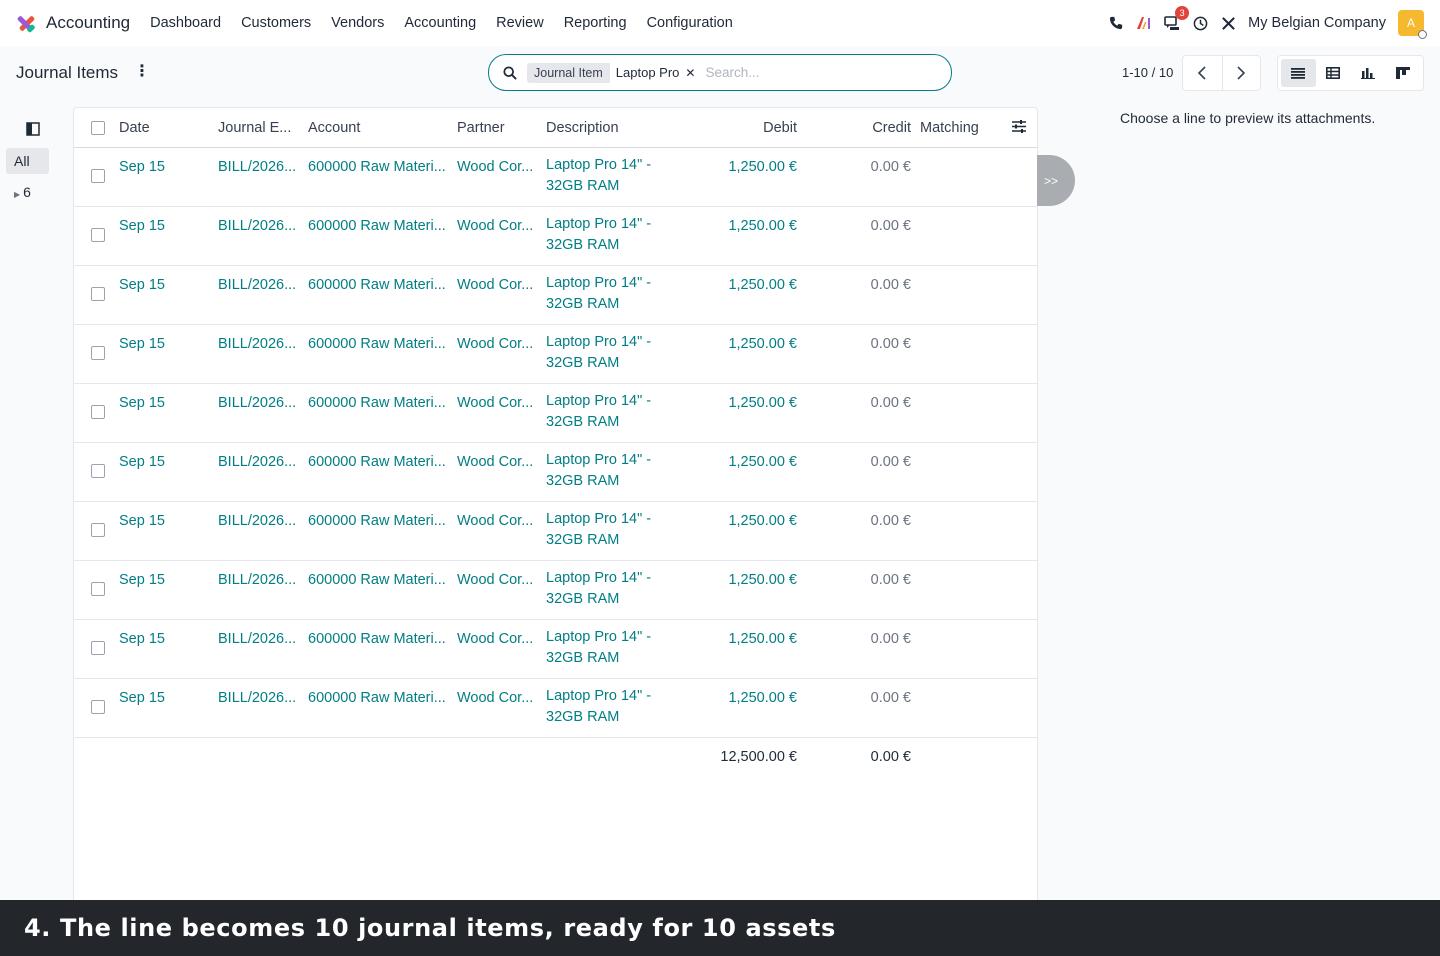 Image resolution: width=1440 pixels, height=956 pixels. I want to click on search-bar: Journal Item Laptop Pro ✕, so click(720, 72).